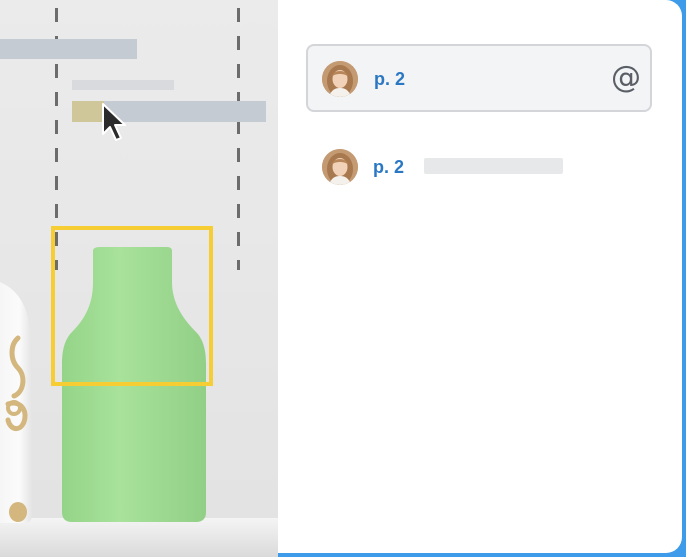  I want to click on mention-input: p. 2 @, so click(479, 78).